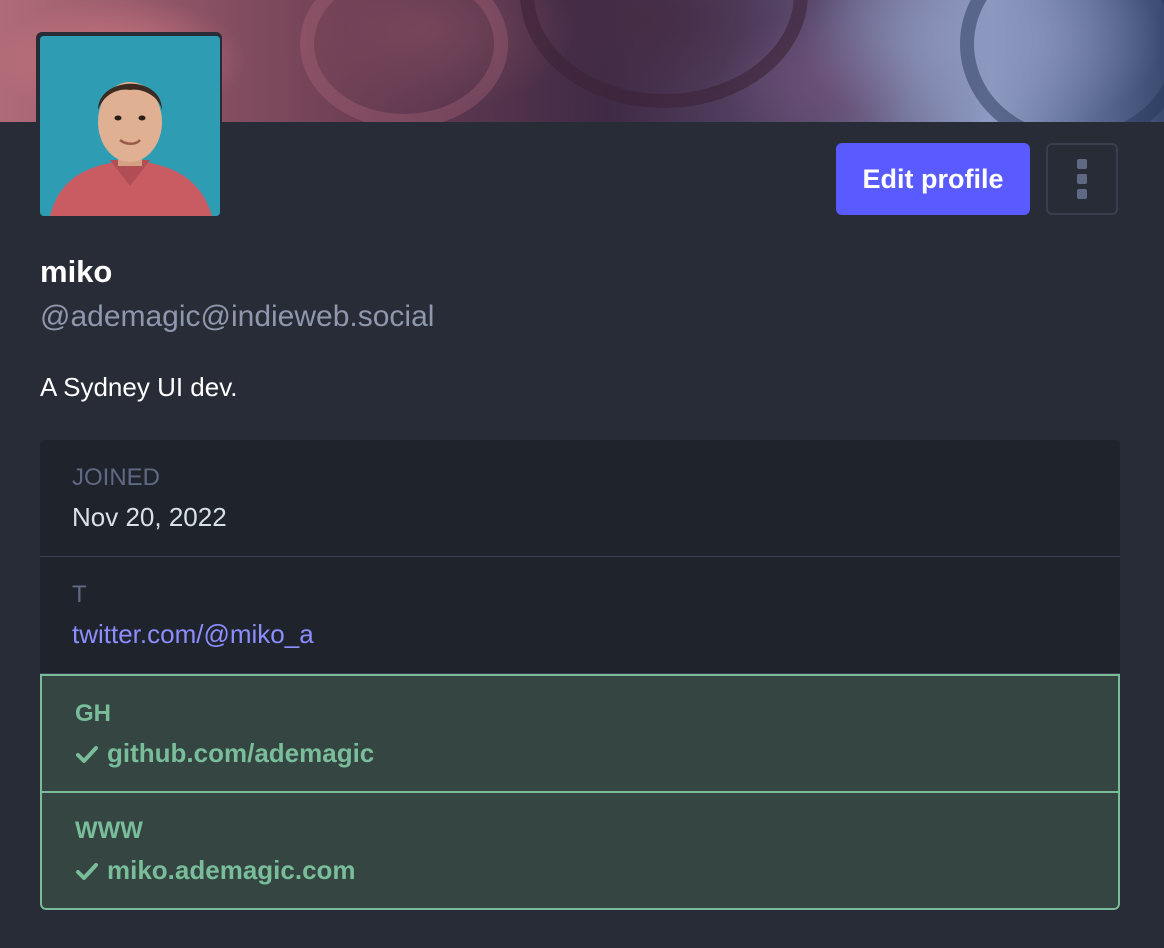 The height and width of the screenshot is (948, 1164). I want to click on website-link: miko.ademagic.com, so click(231, 870).